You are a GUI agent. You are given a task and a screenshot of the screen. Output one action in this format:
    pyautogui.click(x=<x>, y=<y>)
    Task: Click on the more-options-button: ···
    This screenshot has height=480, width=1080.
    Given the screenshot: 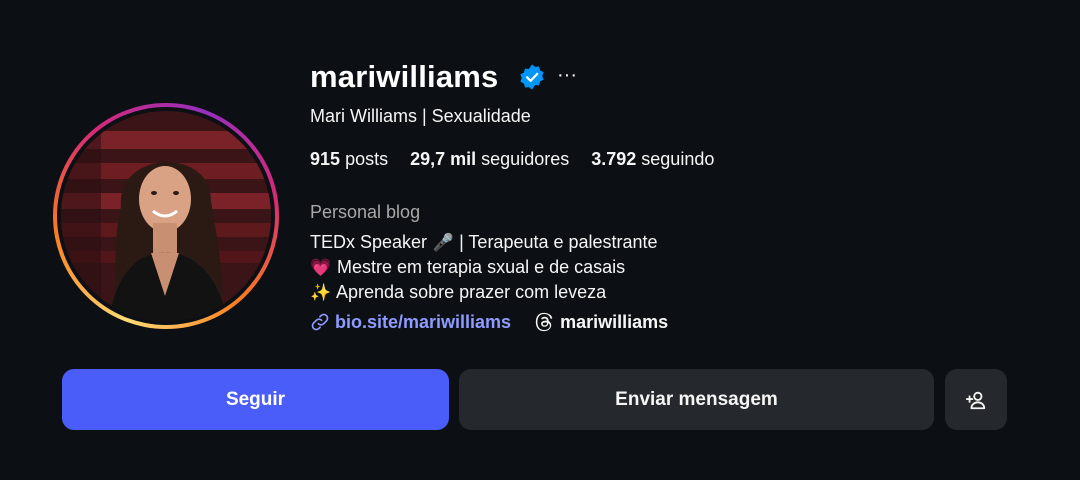 What is the action you would take?
    pyautogui.click(x=567, y=75)
    